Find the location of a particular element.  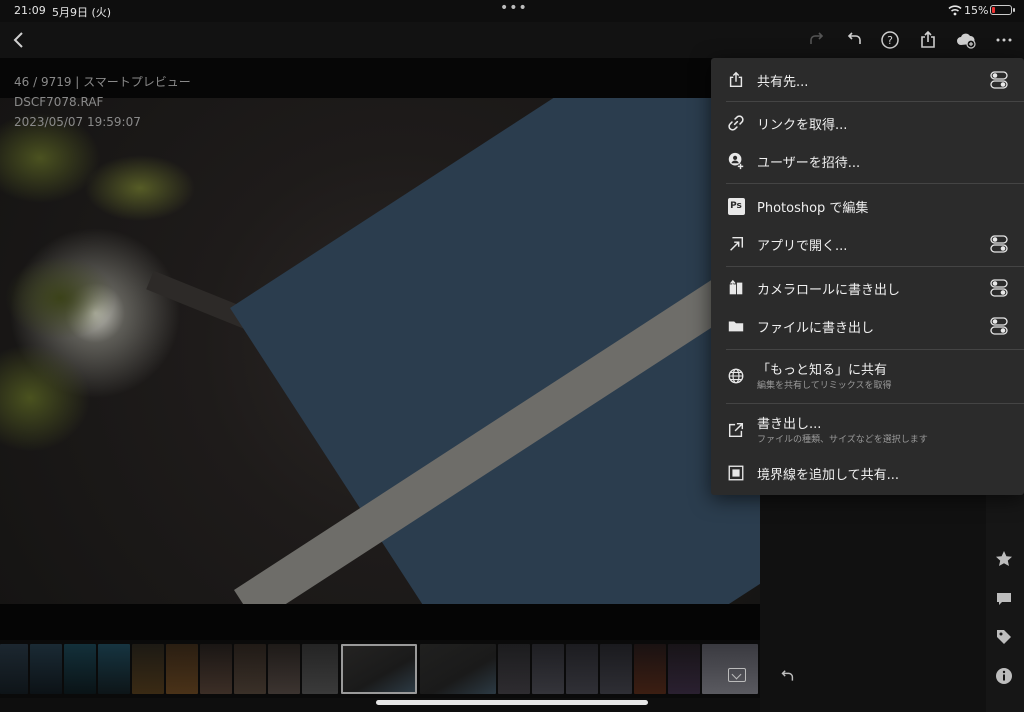

star-icon is located at coordinates (1004, 559).